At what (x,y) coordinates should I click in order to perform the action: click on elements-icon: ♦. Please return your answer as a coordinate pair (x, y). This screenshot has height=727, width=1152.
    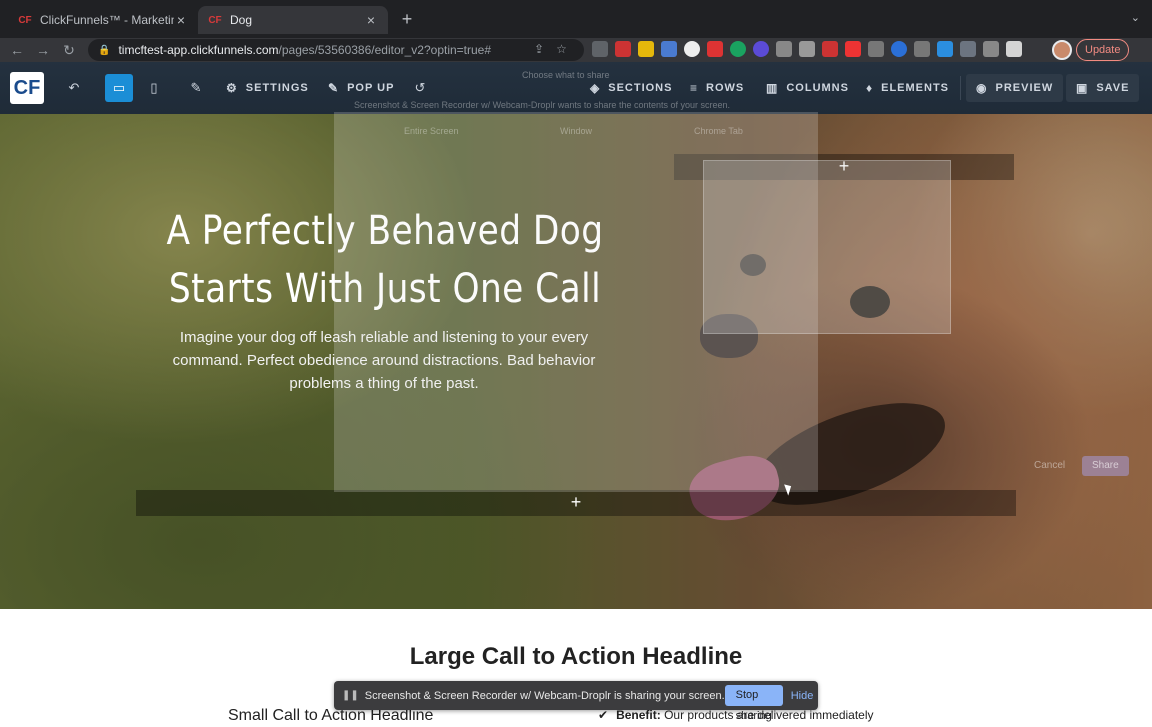
    Looking at the image, I should click on (870, 88).